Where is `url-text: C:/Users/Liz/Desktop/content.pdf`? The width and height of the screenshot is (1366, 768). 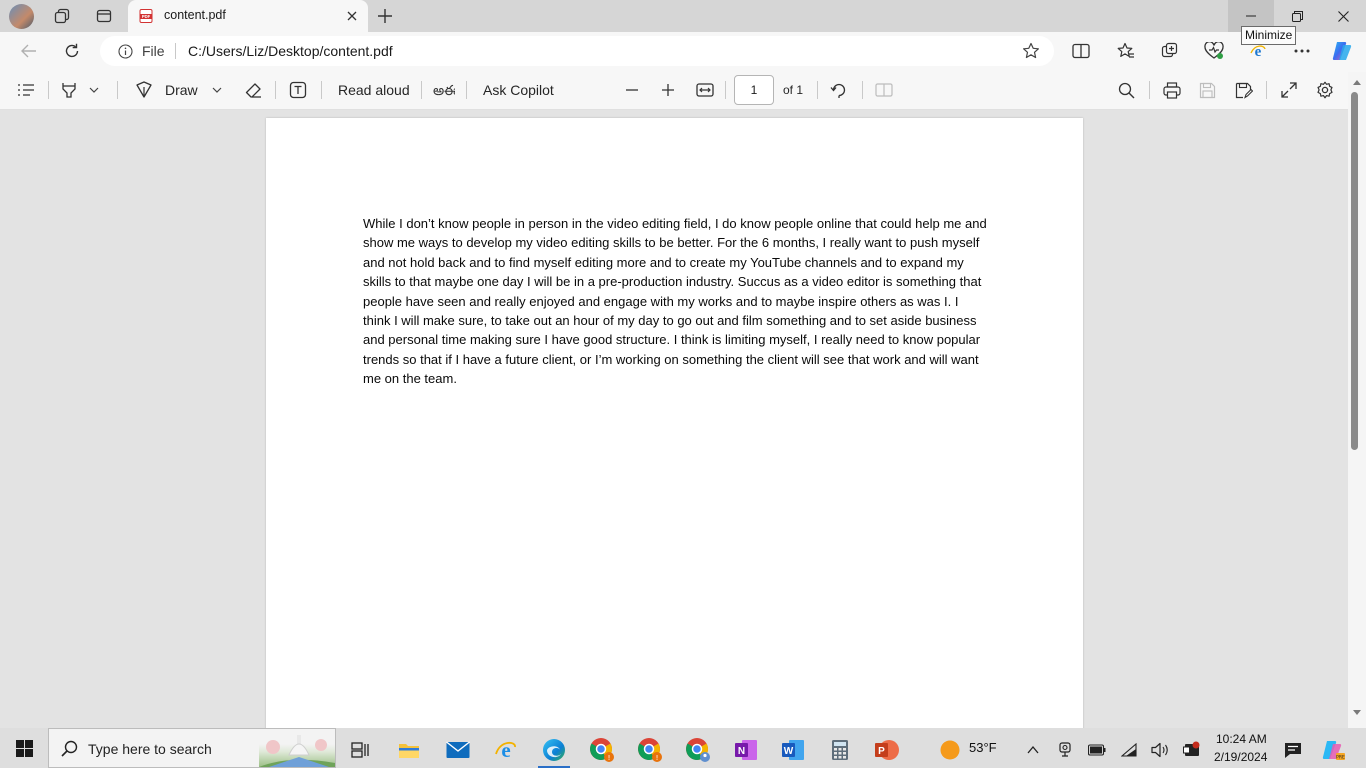
url-text: C:/Users/Liz/Desktop/content.pdf is located at coordinates (290, 51).